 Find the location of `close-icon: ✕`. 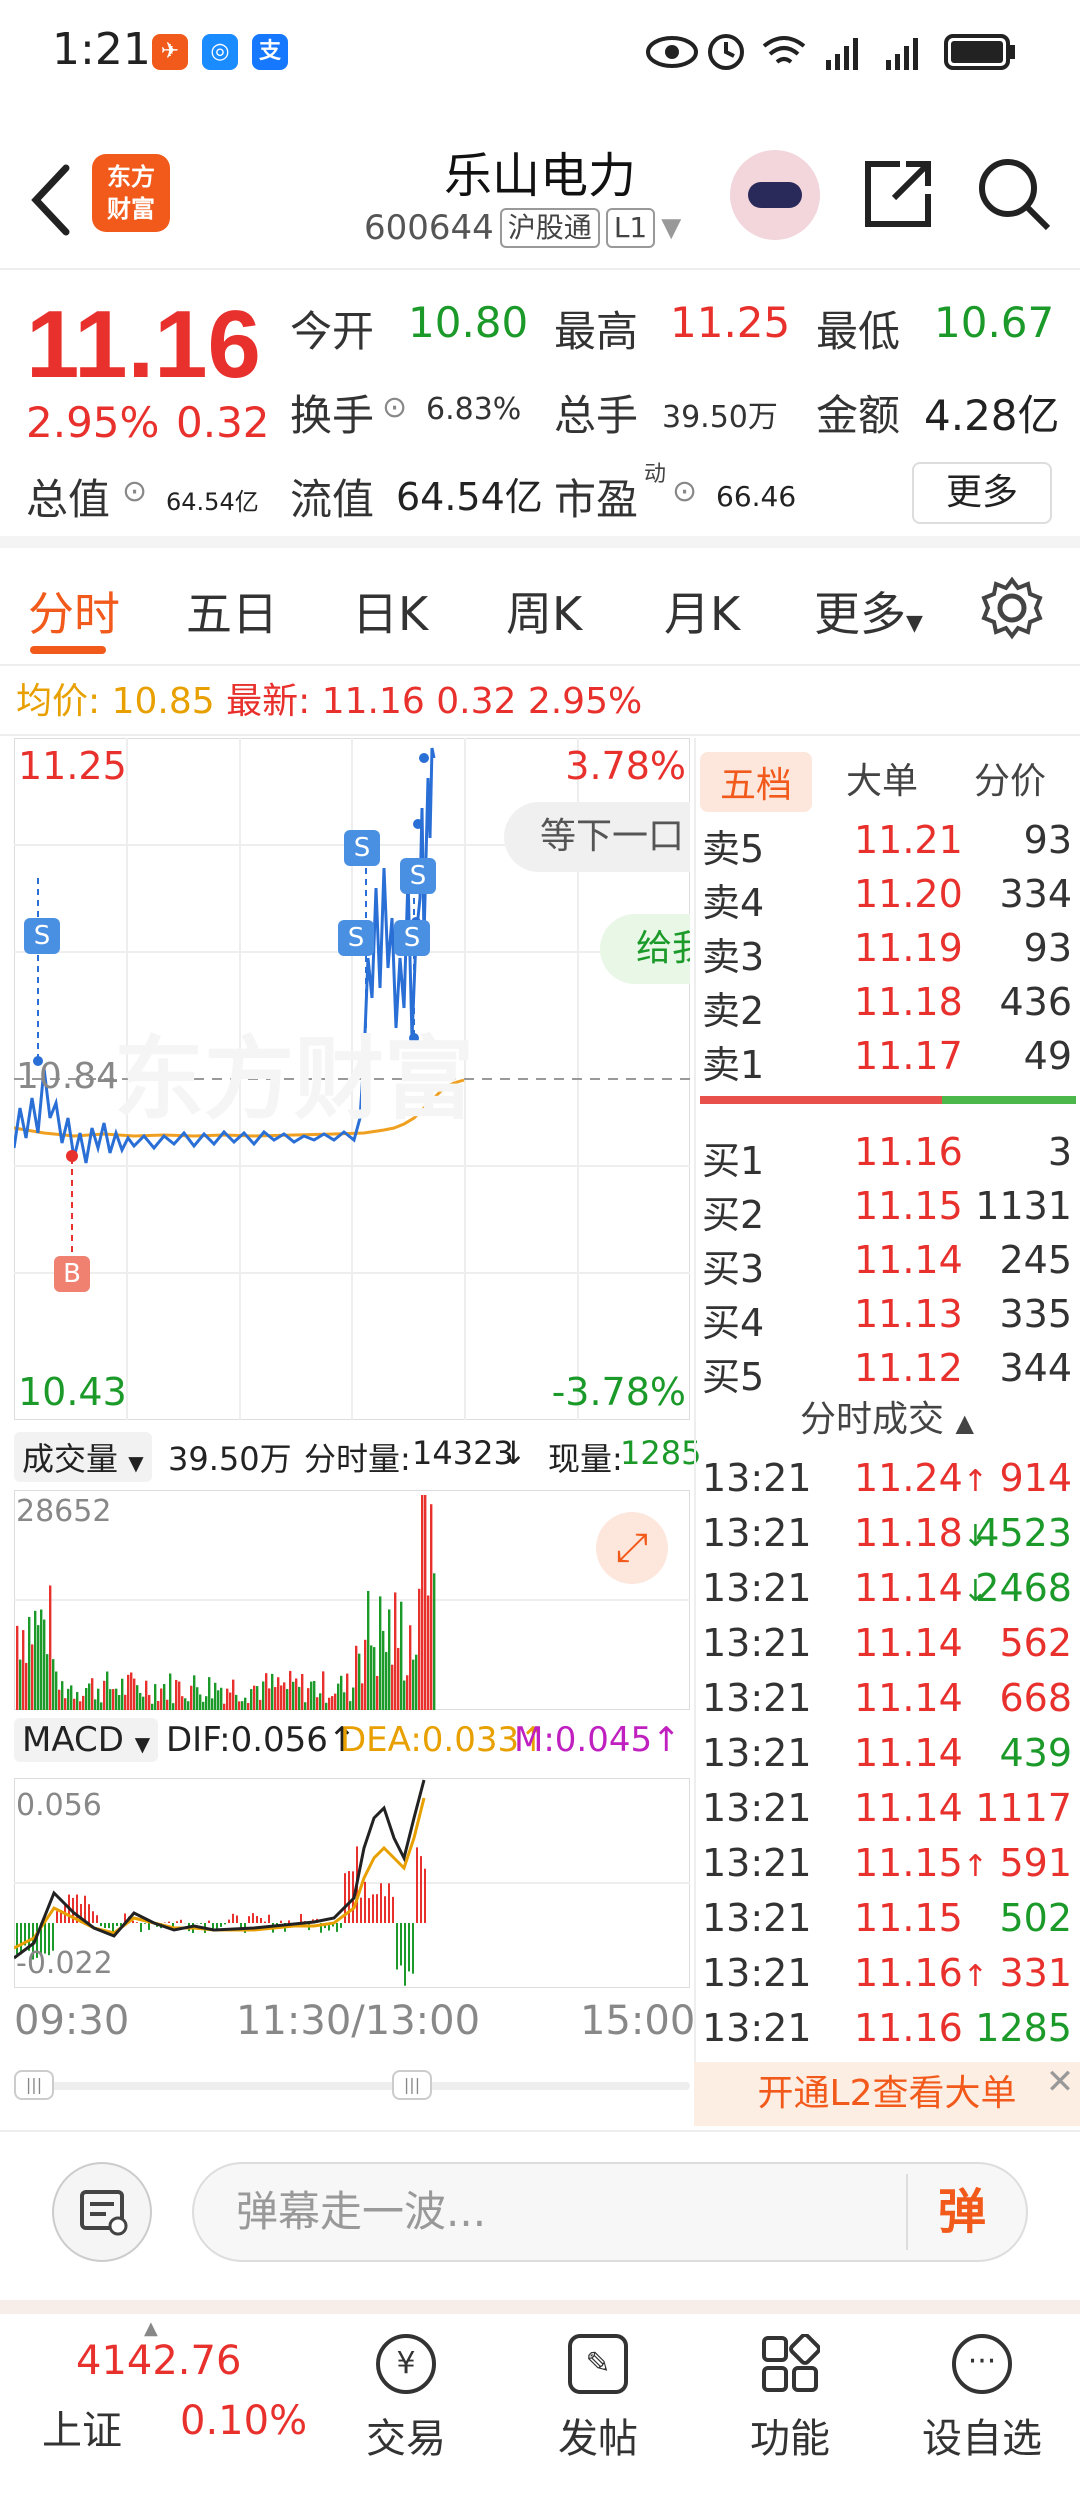

close-icon: ✕ is located at coordinates (1060, 2082).